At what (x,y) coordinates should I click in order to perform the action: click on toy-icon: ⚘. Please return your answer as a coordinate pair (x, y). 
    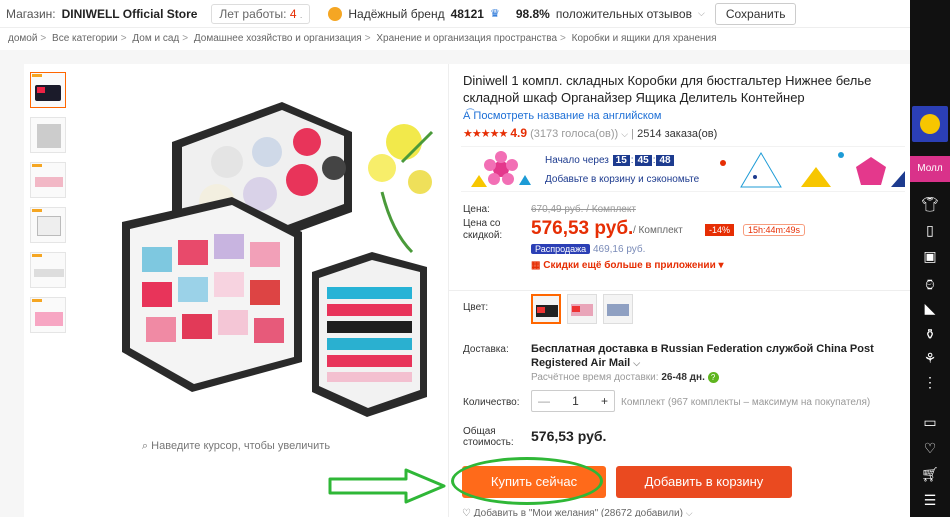
    Looking at the image, I should click on (930, 358).